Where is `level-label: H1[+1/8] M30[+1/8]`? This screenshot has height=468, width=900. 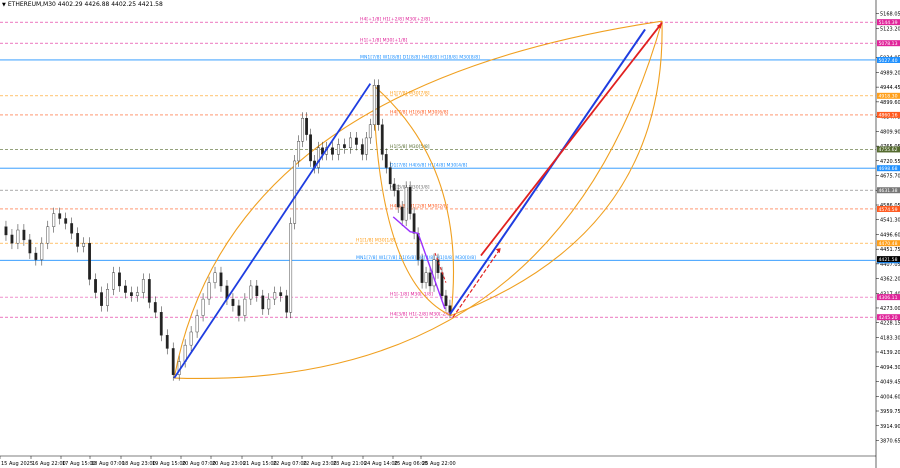
level-label: H1[+1/8] M30[+1/8] is located at coordinates (384, 41).